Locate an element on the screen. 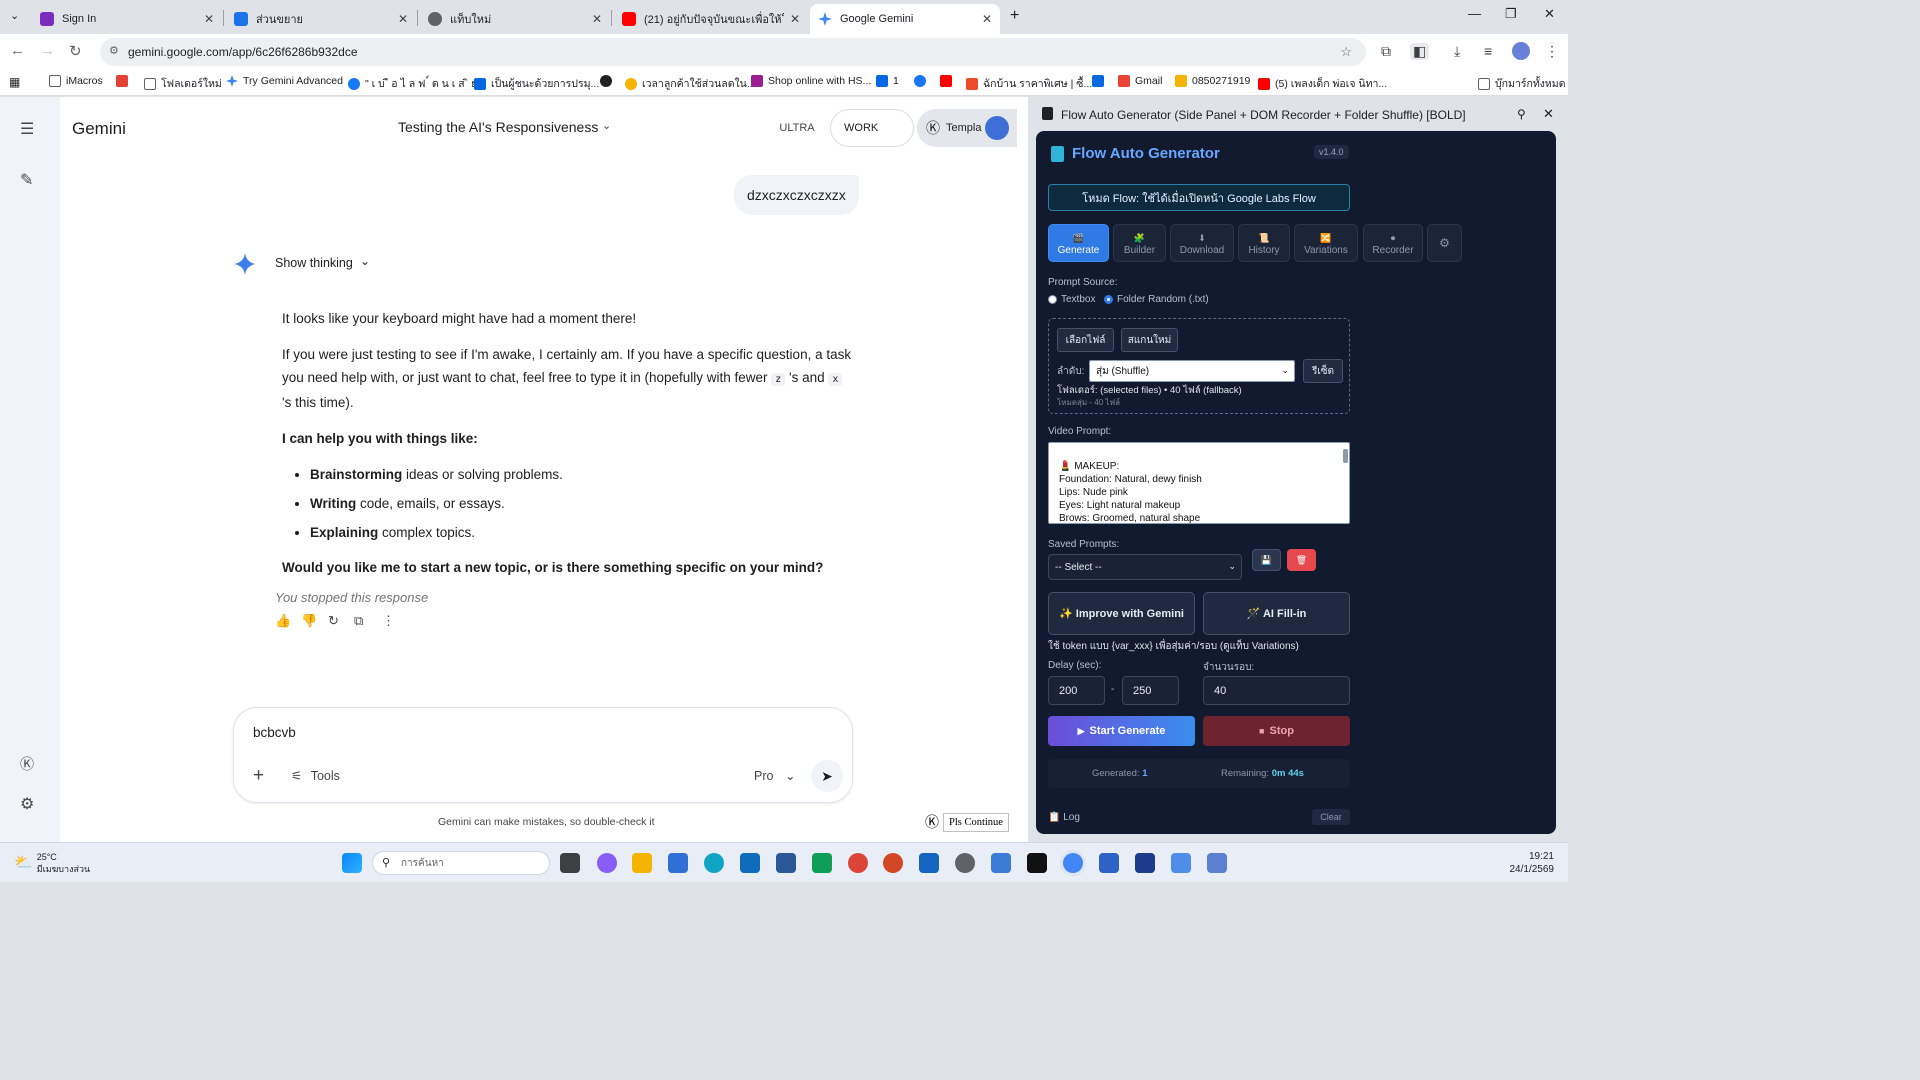 This screenshot has width=1920, height=1080. outlook-icon is located at coordinates (750, 863).